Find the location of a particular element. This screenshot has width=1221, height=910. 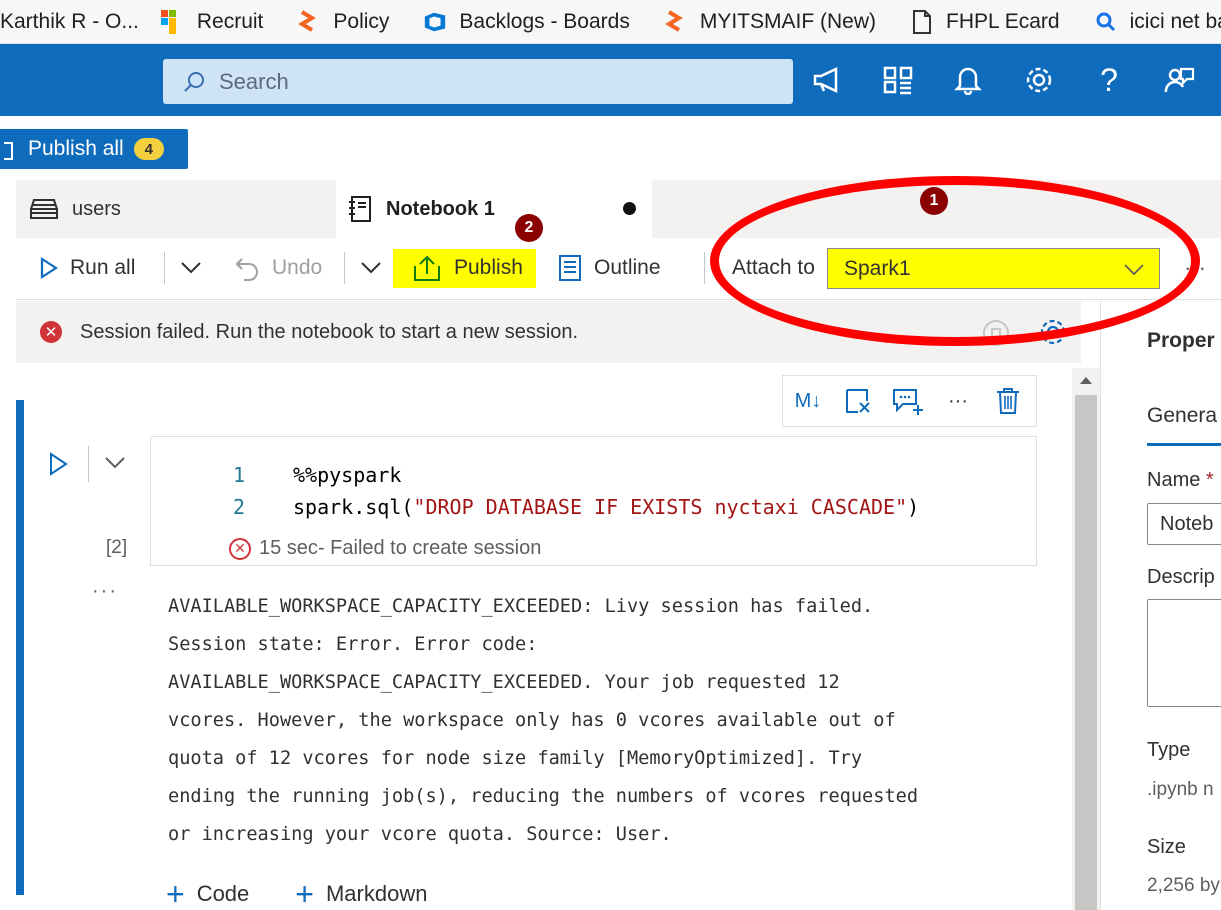

bookmark-label: Recruit is located at coordinates (230, 21).